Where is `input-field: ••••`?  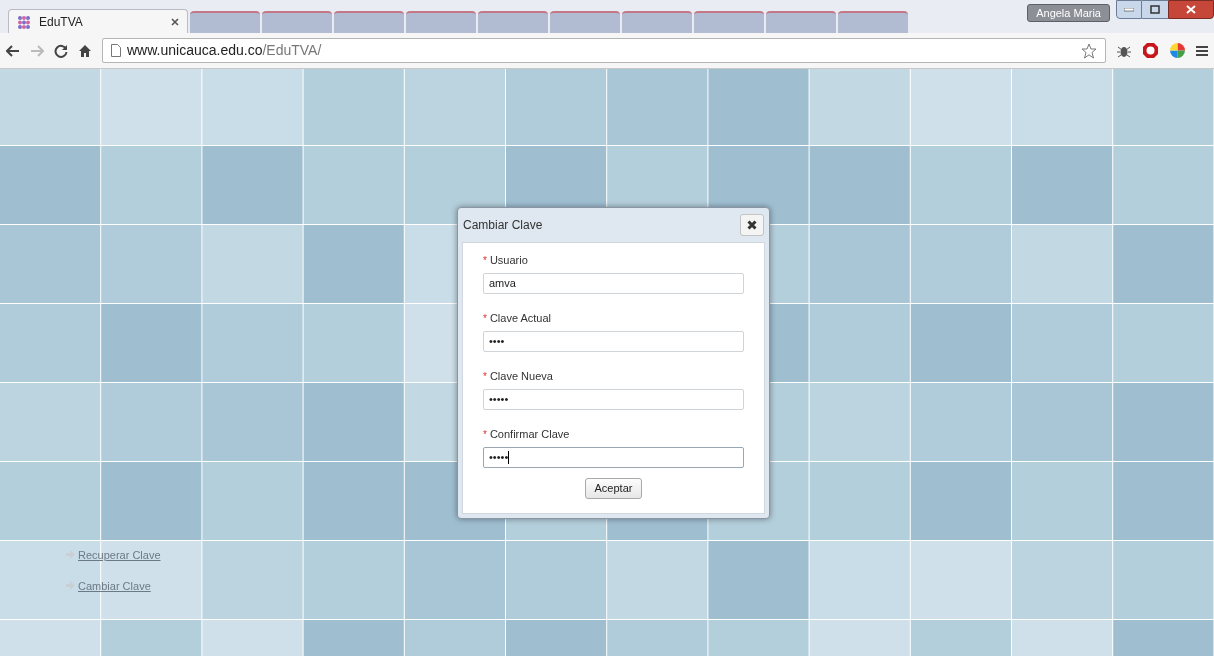
input-field: •••• is located at coordinates (613, 341).